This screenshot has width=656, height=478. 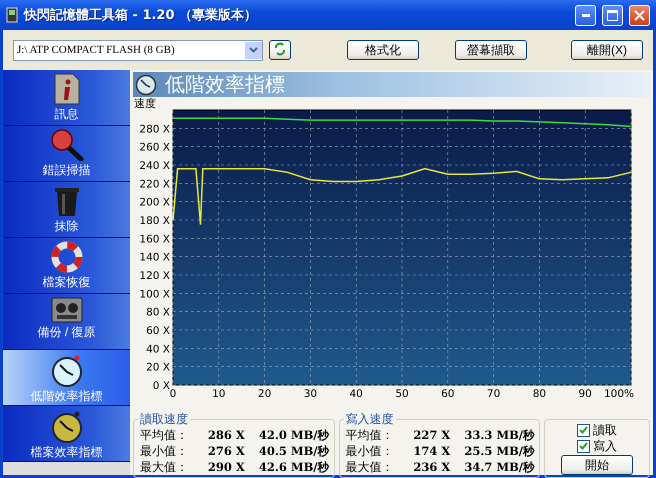 What do you see at coordinates (158, 349) in the screenshot?
I see `y-tick-label: 40 X` at bounding box center [158, 349].